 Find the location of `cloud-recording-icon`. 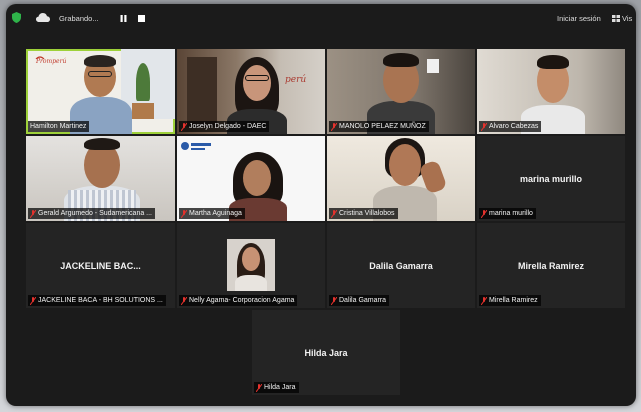

cloud-recording-icon is located at coordinates (43, 17).